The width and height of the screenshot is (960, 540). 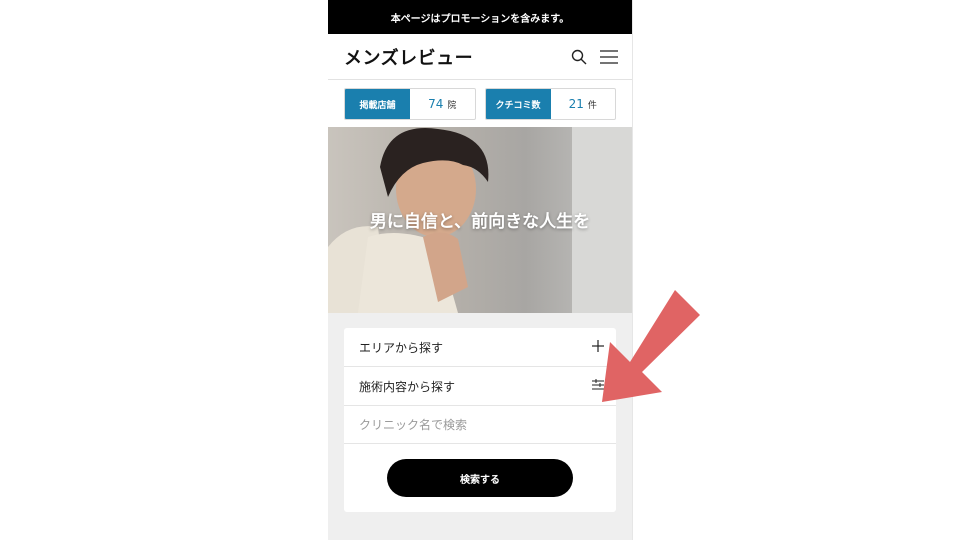 I want to click on stat-clinics-unit: 院, so click(x=452, y=105).